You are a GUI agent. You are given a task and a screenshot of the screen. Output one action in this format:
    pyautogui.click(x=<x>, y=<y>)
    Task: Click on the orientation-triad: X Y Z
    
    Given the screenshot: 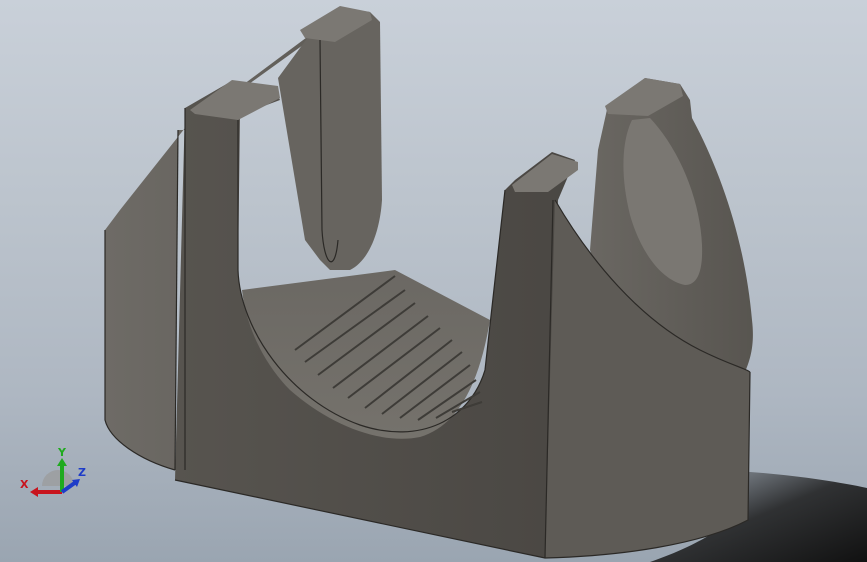 What is the action you would take?
    pyautogui.click(x=54, y=476)
    